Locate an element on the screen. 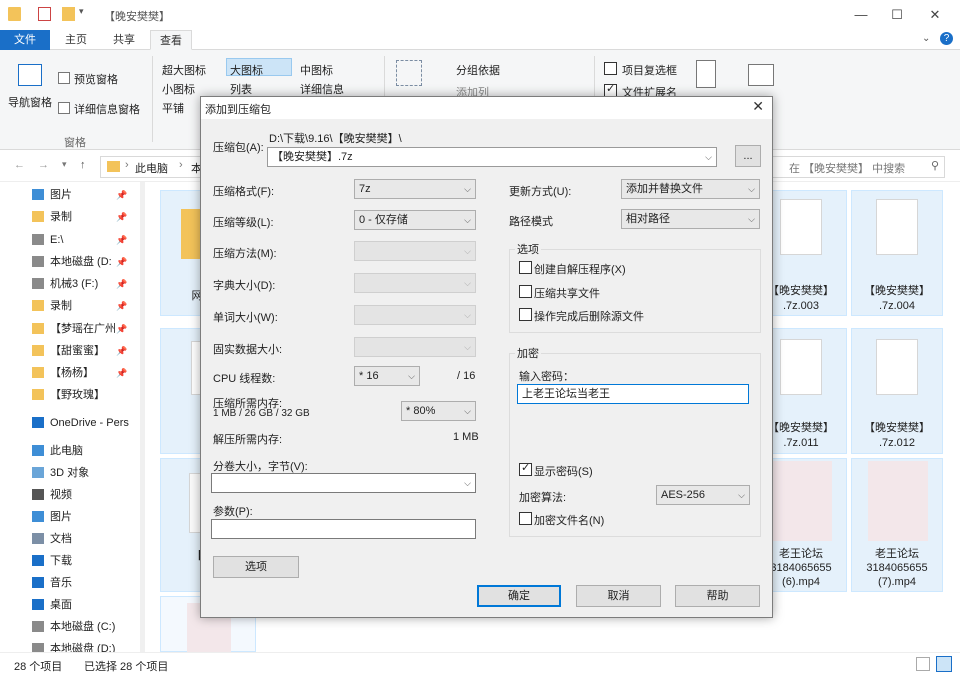  xl-icons-option: 超大图标 is located at coordinates (184, 70).